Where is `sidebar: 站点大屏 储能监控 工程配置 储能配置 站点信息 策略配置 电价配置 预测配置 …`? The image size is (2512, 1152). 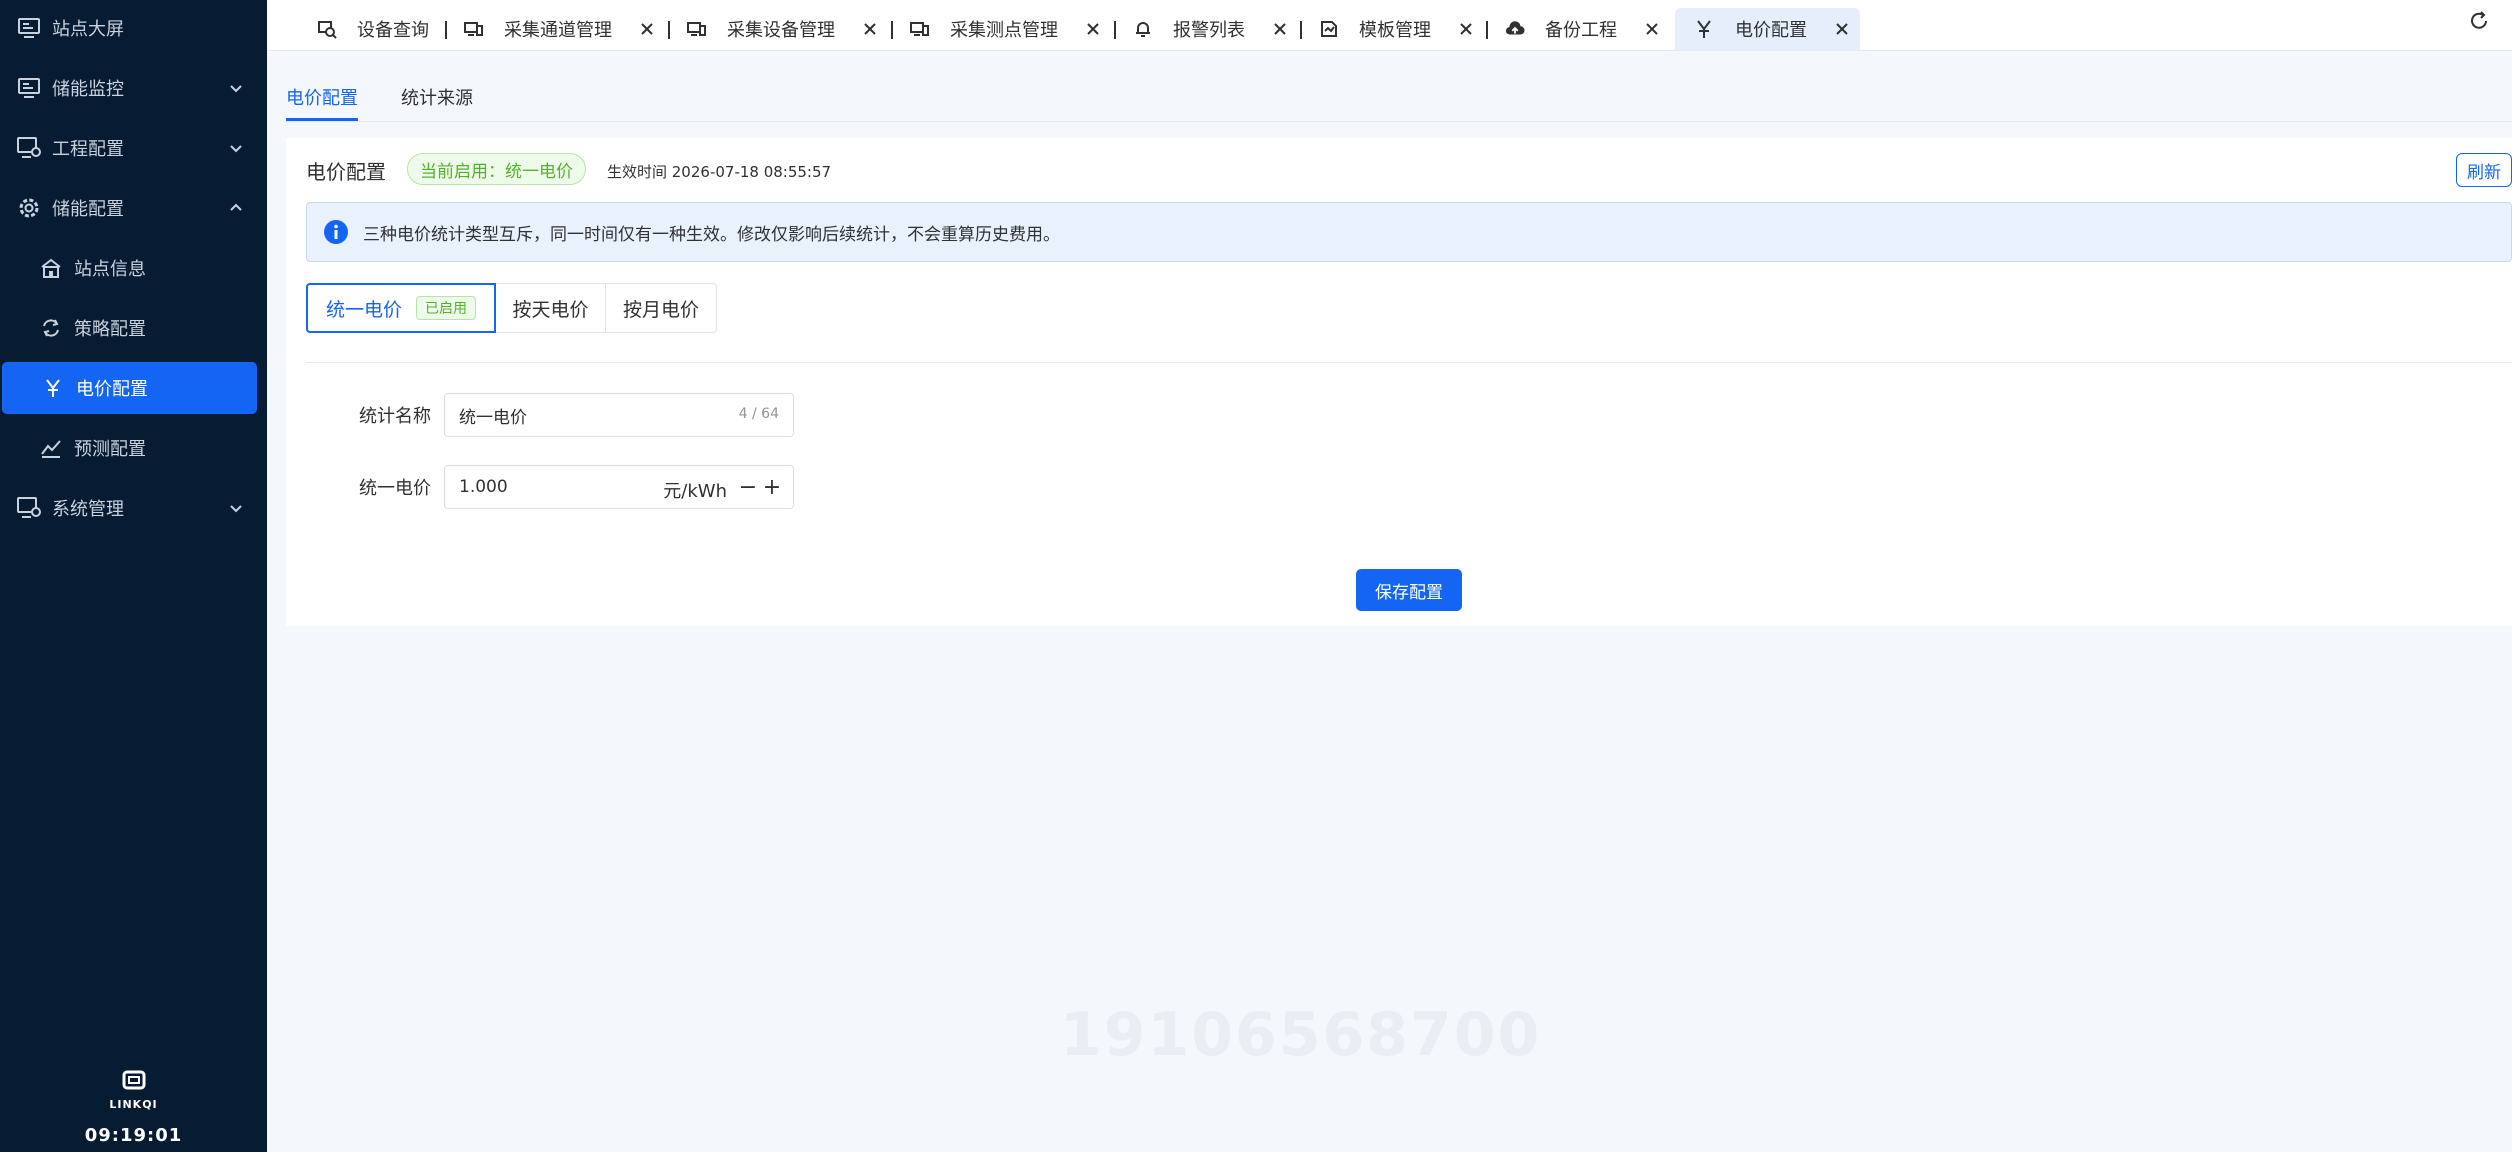 sidebar: 站点大屏 储能监控 工程配置 储能配置 站点信息 策略配置 电价配置 预测配置 … is located at coordinates (133, 576).